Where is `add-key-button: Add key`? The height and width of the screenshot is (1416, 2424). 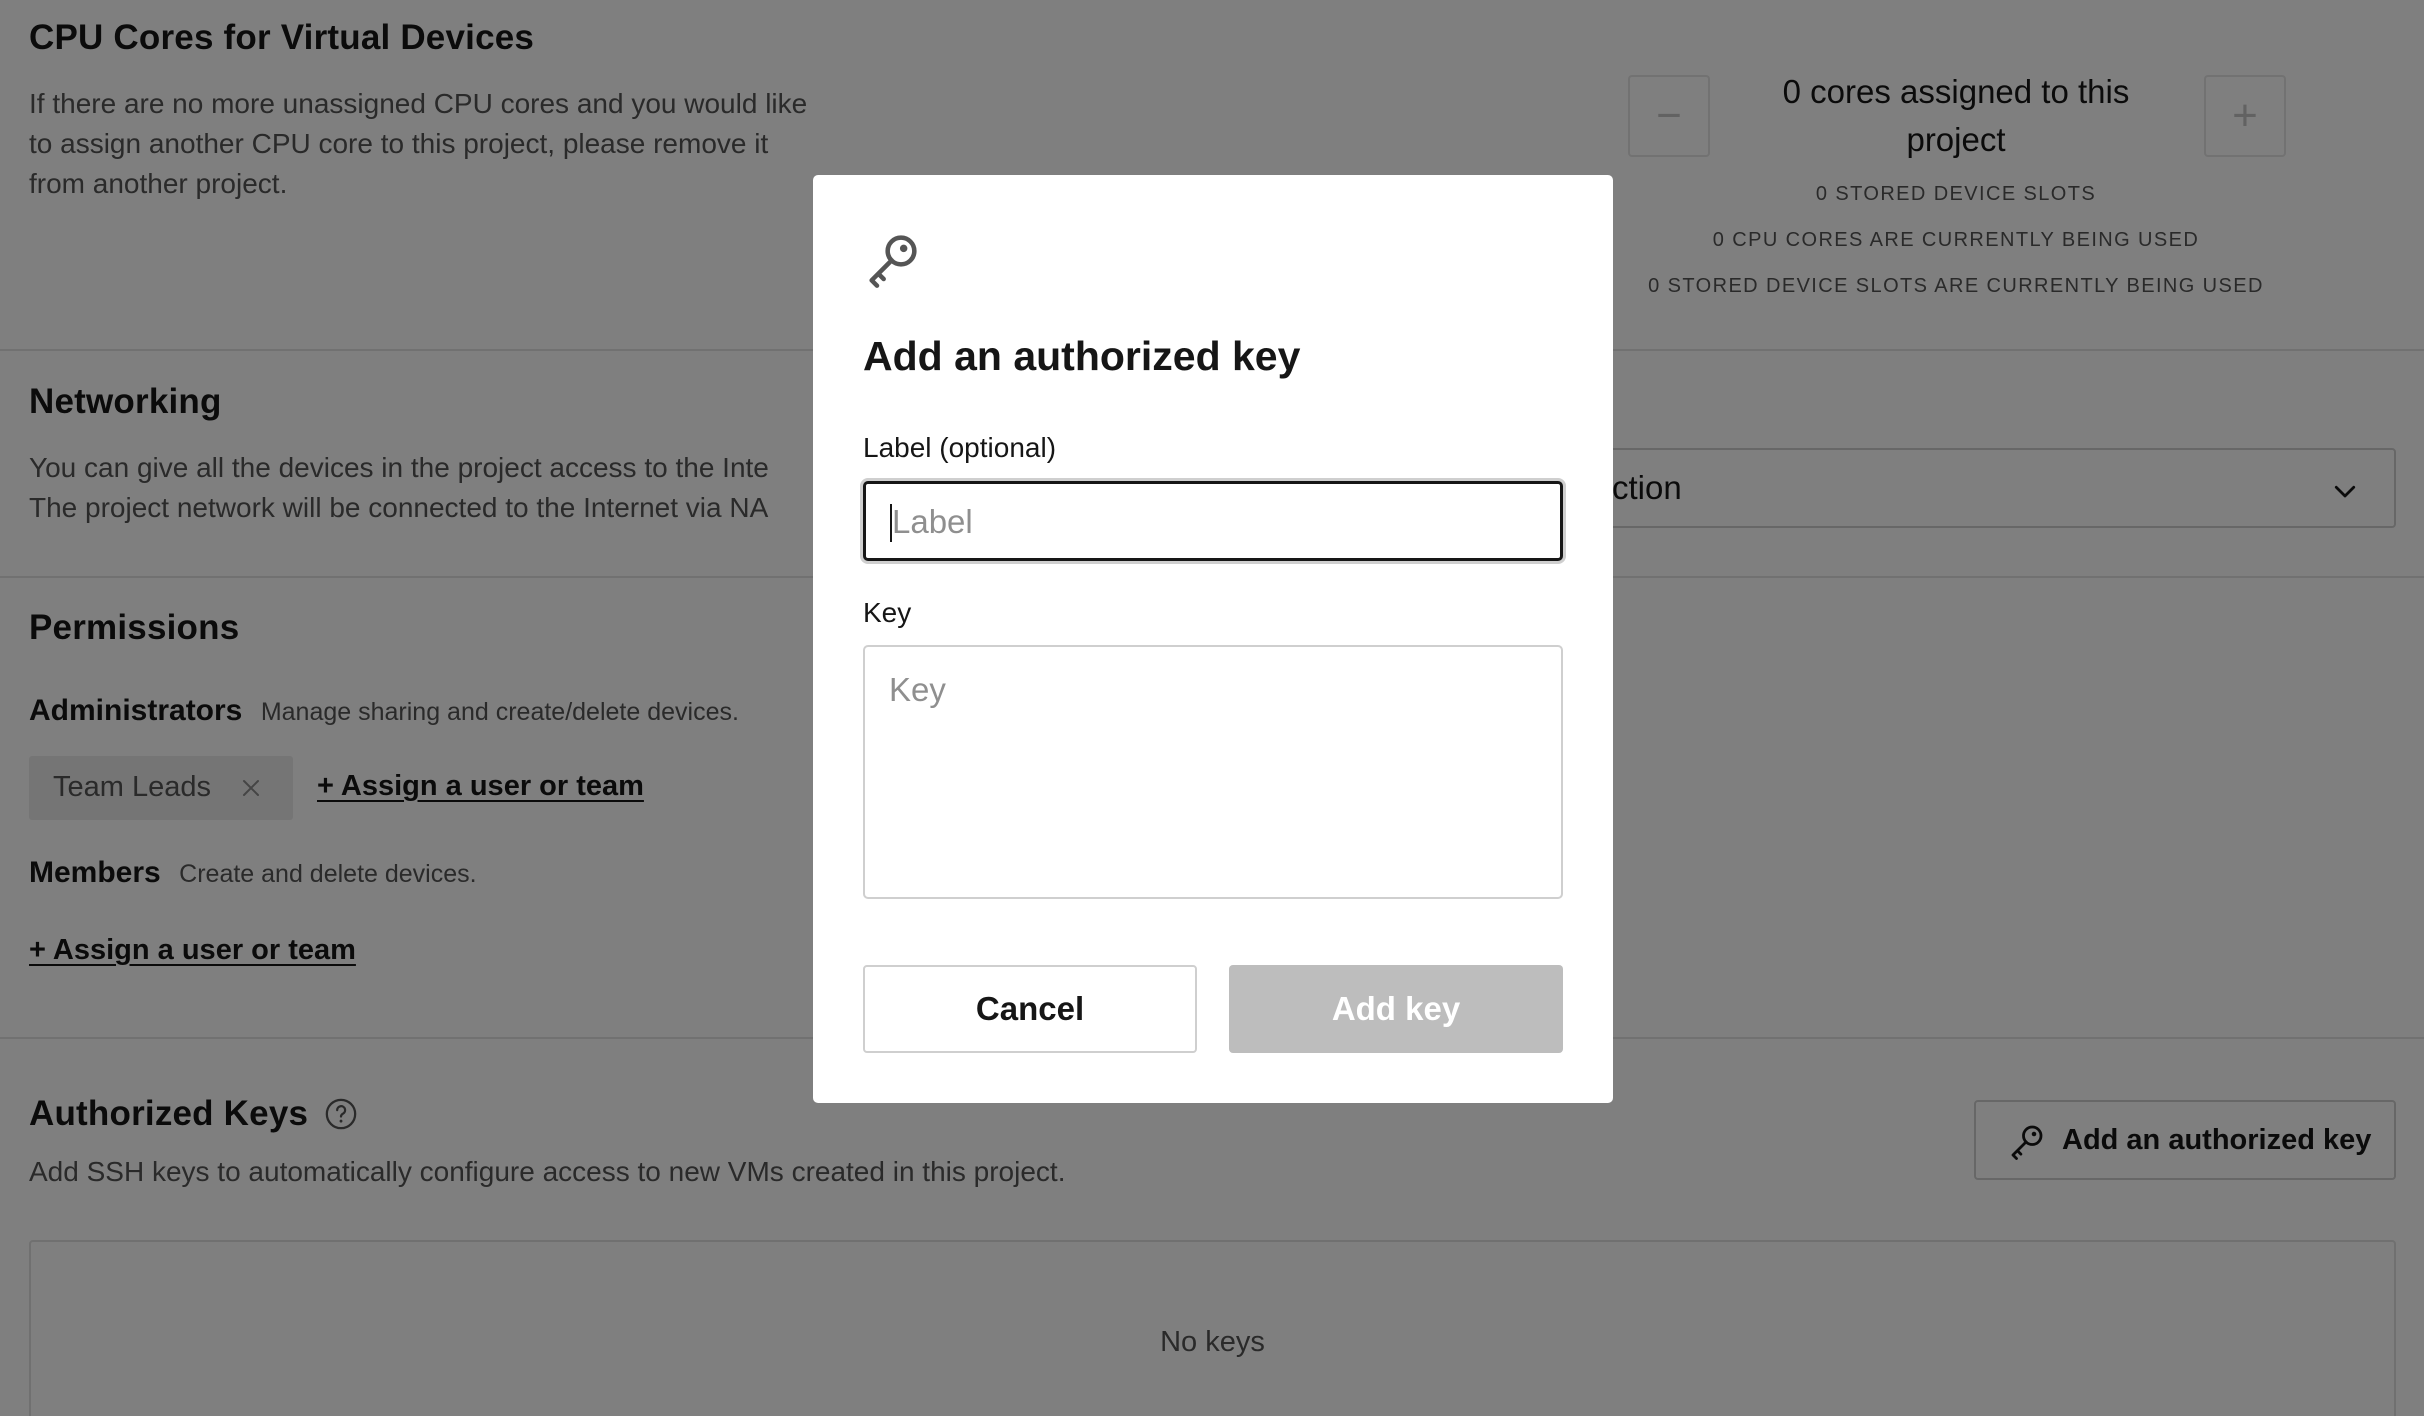
add-key-button: Add key is located at coordinates (1396, 1009).